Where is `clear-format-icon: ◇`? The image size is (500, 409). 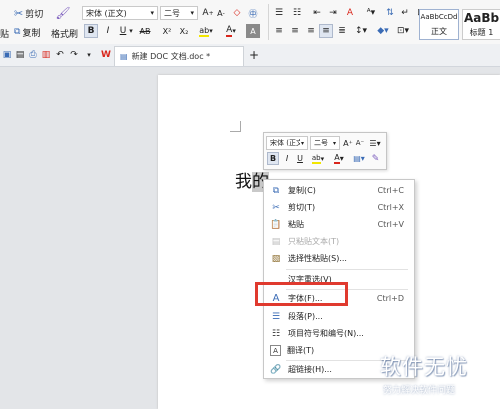 clear-format-icon: ◇ is located at coordinates (237, 13).